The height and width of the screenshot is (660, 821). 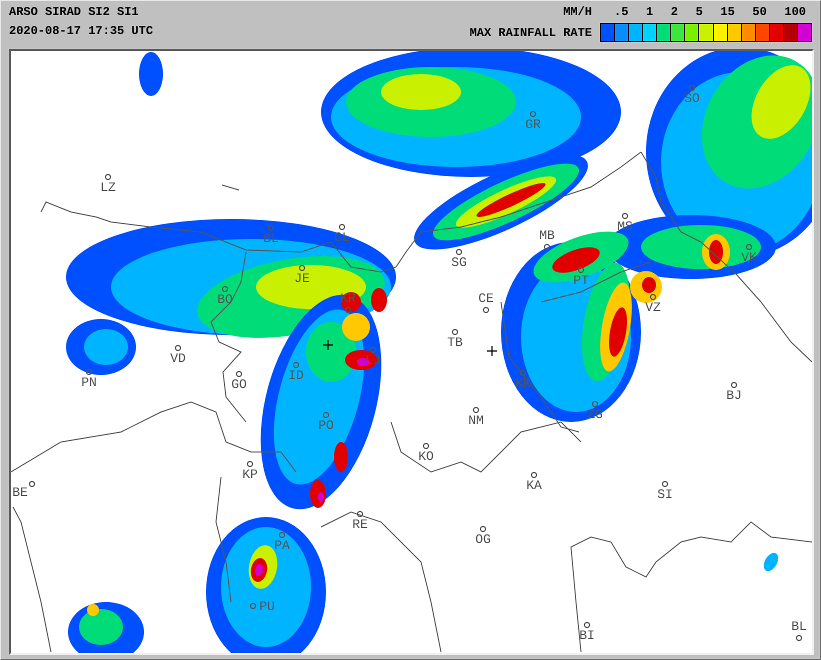 What do you see at coordinates (799, 626) in the screenshot?
I see `city-label: BL` at bounding box center [799, 626].